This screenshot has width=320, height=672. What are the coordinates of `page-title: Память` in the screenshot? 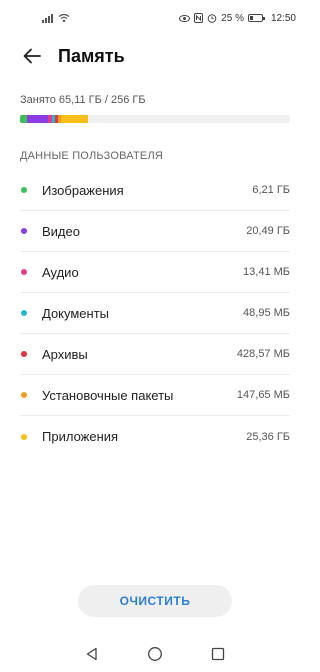 It's located at (91, 55).